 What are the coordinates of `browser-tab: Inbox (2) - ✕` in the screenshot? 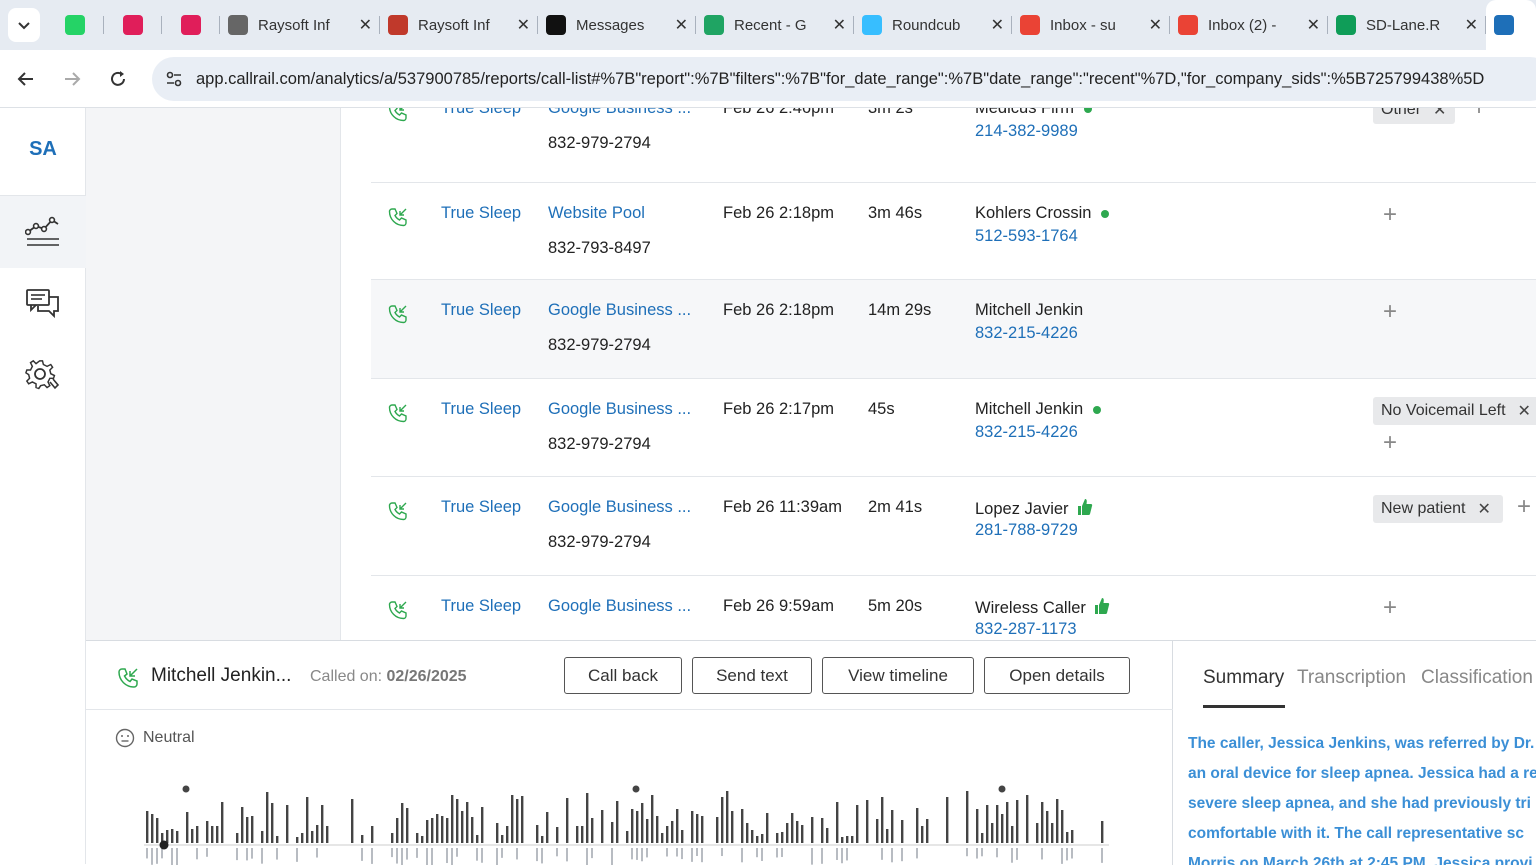 It's located at (1249, 25).